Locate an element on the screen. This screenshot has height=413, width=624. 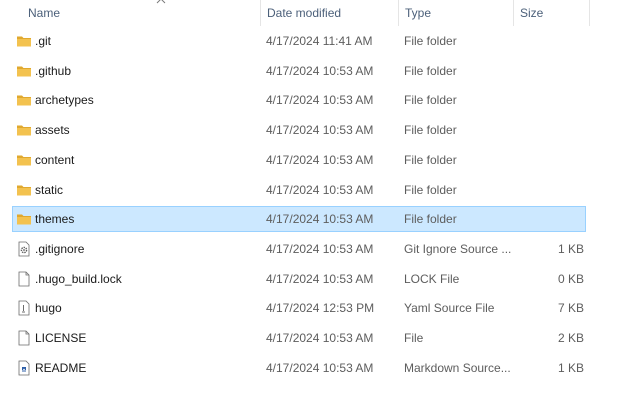
gear-file-icon is located at coordinates (24, 249).